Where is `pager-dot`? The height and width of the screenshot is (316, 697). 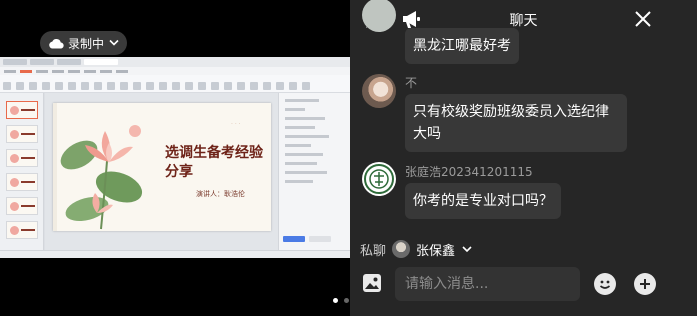
pager-dot is located at coordinates (346, 300).